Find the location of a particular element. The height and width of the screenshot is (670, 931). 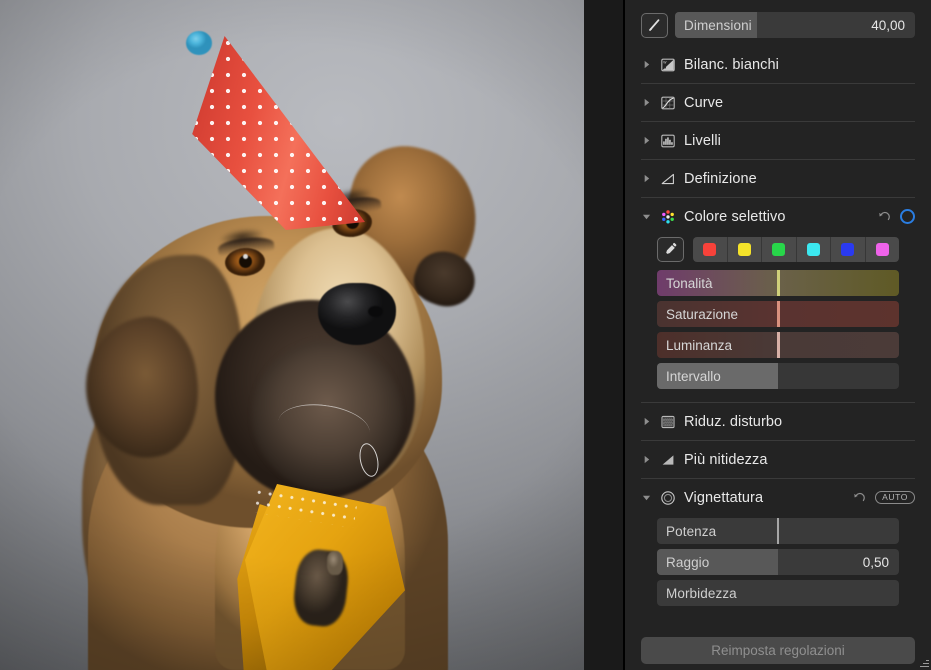

swatch-red is located at coordinates (710, 249).